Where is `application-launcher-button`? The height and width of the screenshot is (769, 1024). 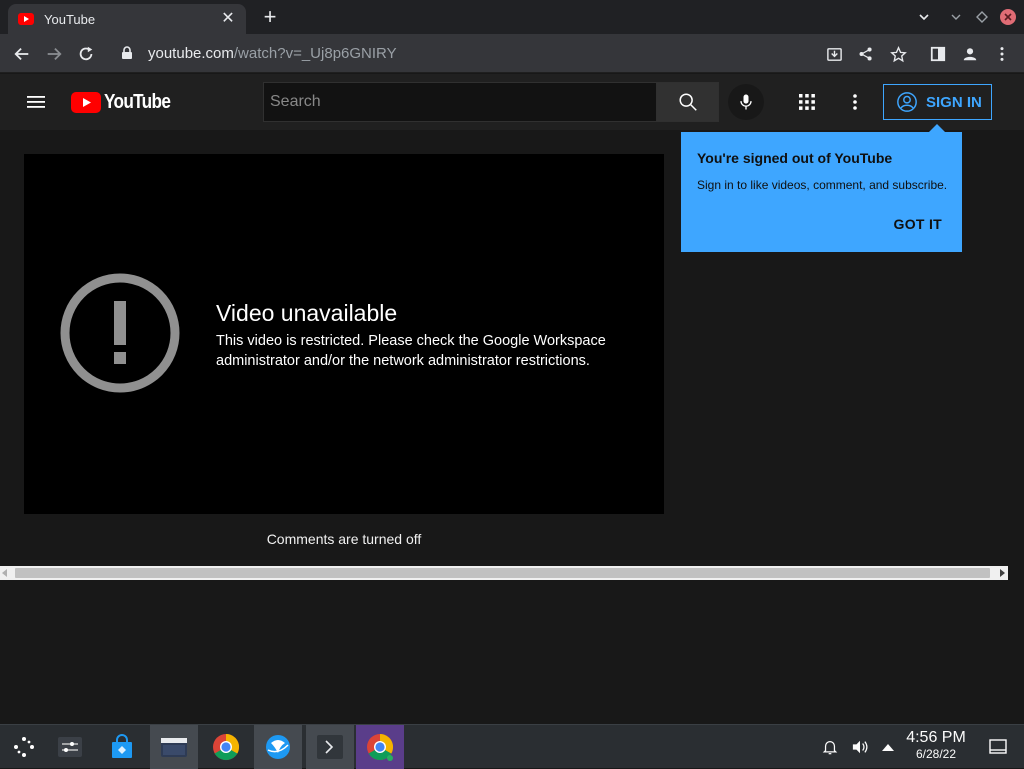
application-launcher-button is located at coordinates (24, 747).